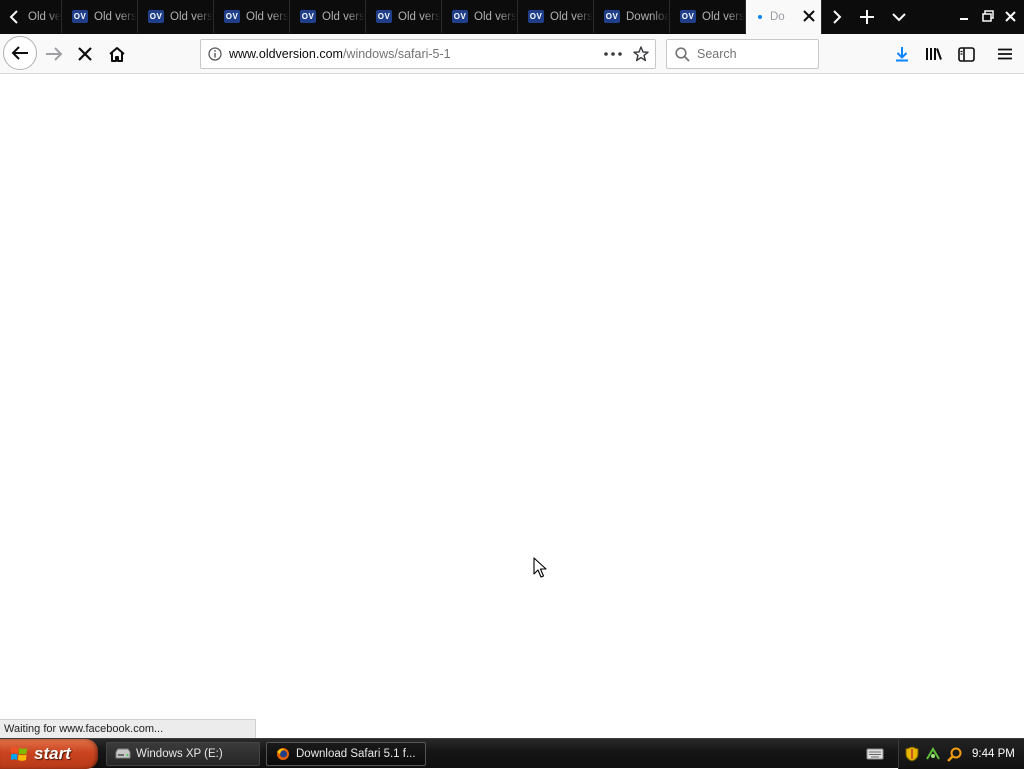 Image resolution: width=1024 pixels, height=769 pixels. I want to click on list-all-tabs-button, so click(899, 16).